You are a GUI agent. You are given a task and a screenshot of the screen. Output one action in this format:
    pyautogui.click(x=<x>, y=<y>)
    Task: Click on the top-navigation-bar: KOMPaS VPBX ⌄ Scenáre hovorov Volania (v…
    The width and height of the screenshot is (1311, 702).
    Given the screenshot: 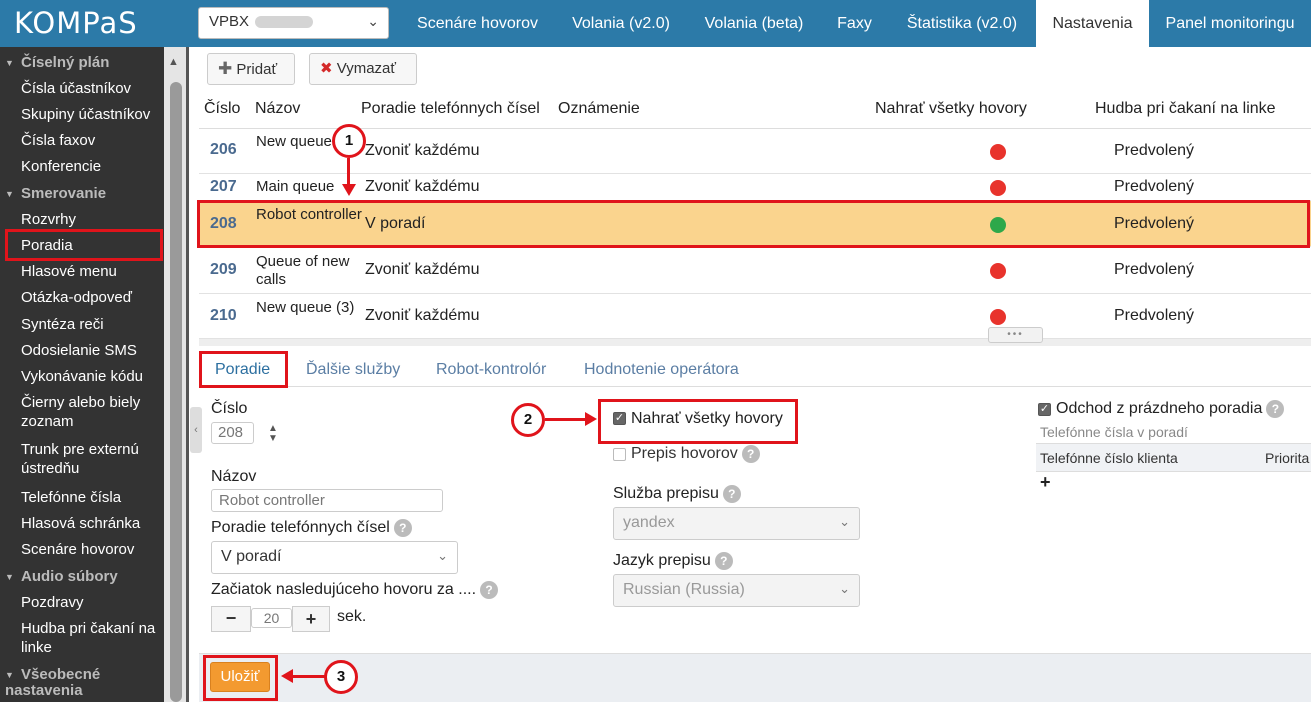 What is the action you would take?
    pyautogui.click(x=655, y=23)
    